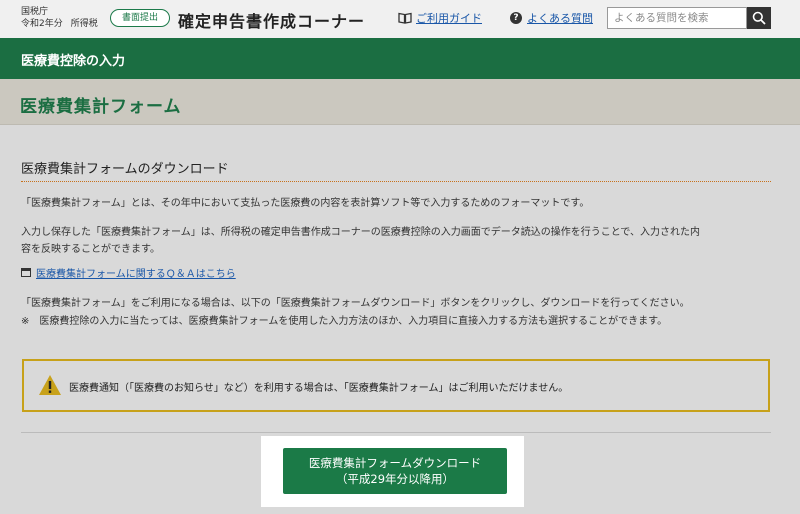 The image size is (800, 514). Describe the element at coordinates (35, 12) in the screenshot. I see `agency-name: 国税庁` at that location.